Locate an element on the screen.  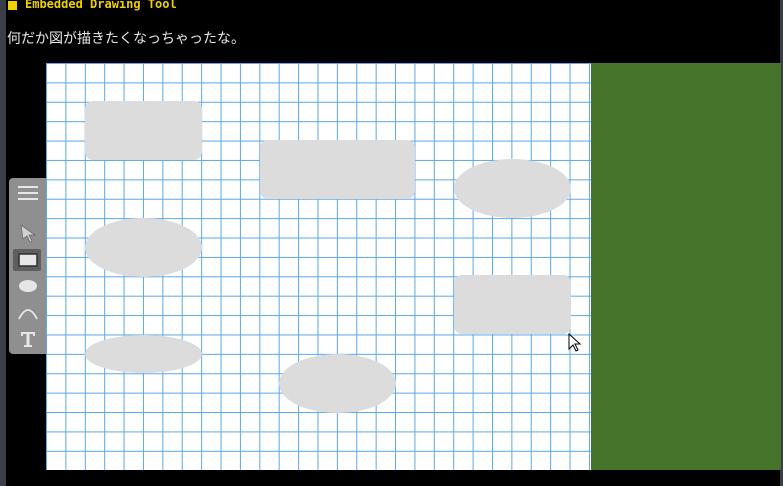
text-tool-button is located at coordinates (27, 339).